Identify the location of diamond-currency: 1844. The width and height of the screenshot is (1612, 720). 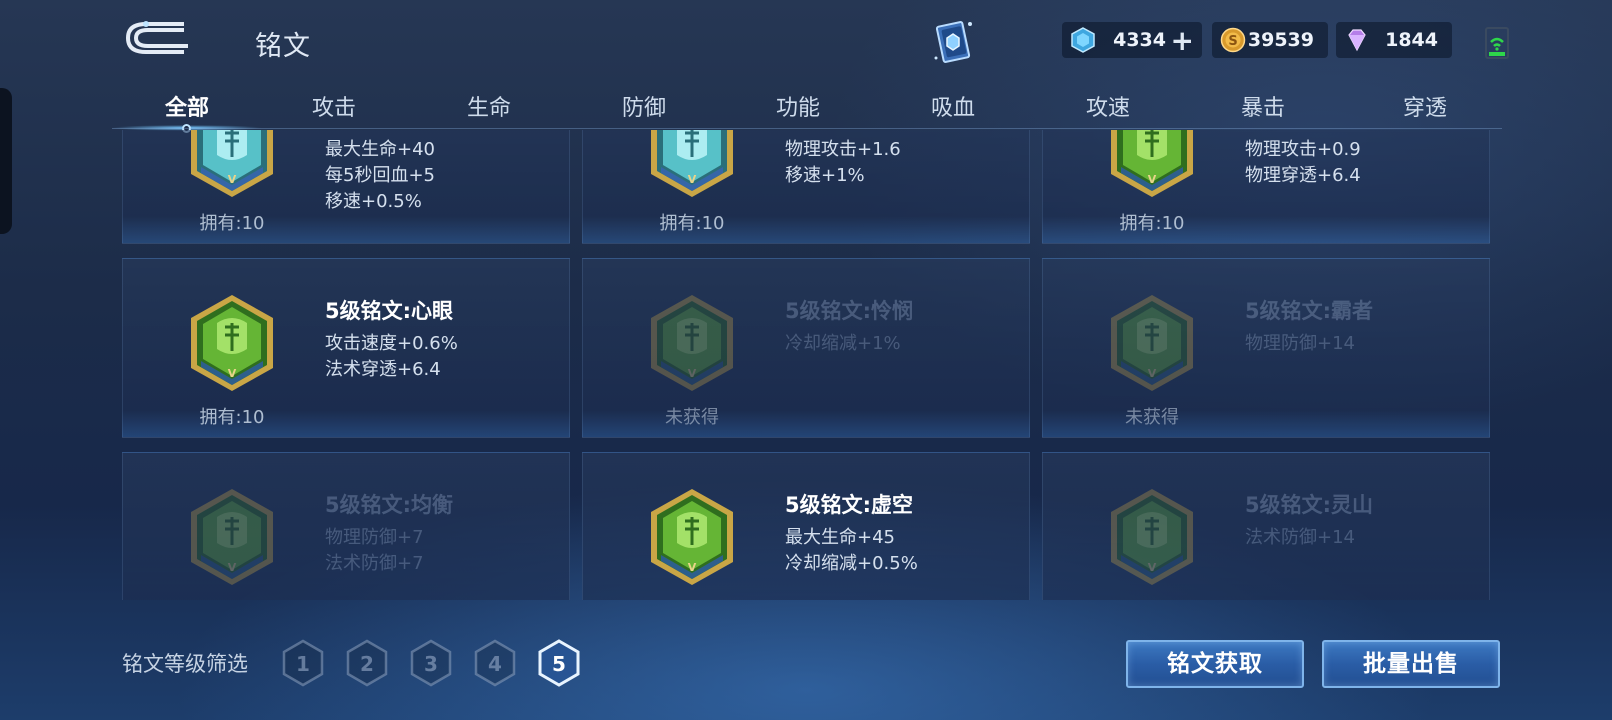
(1394, 40).